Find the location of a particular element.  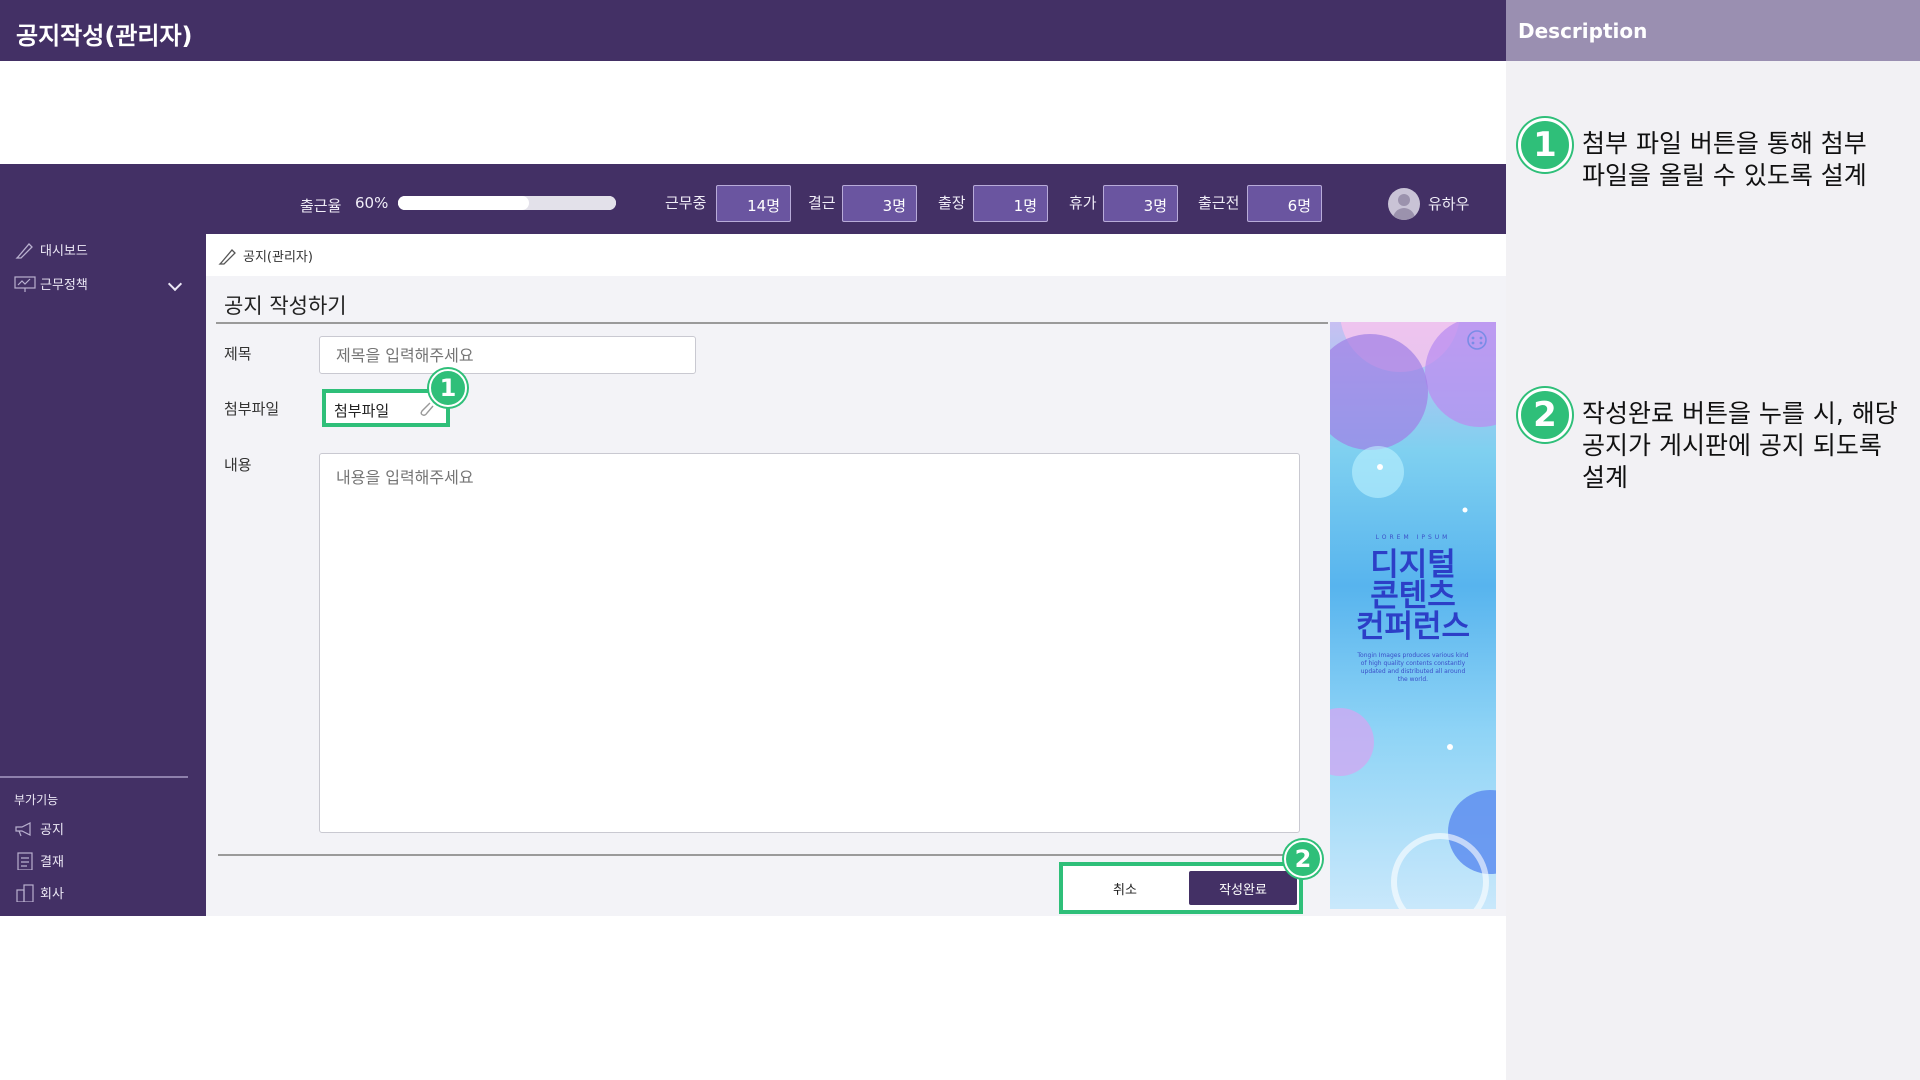

stat-value-vacation: 3명 is located at coordinates (1140, 203).